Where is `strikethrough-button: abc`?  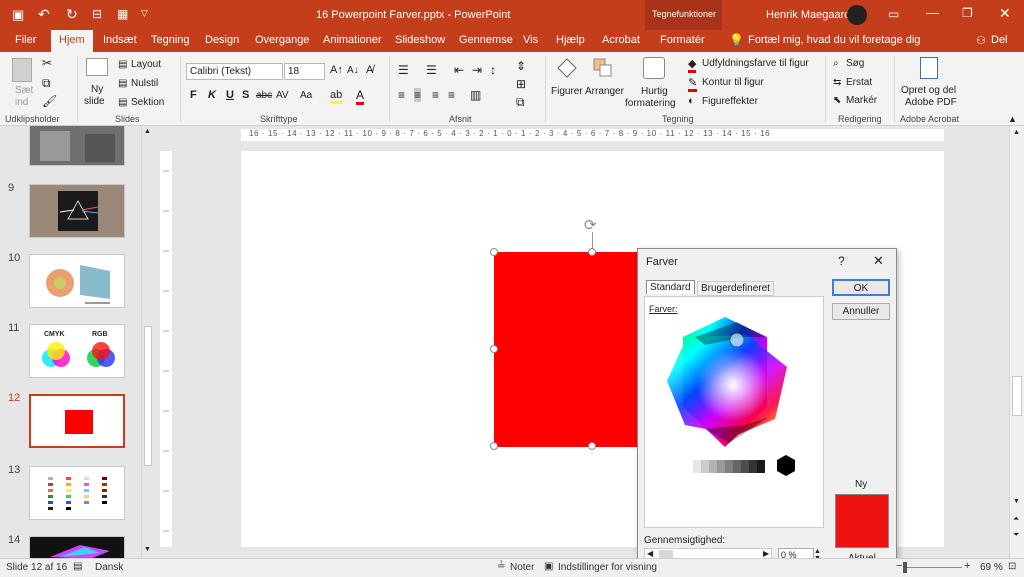 strikethrough-button: abc is located at coordinates (264, 95).